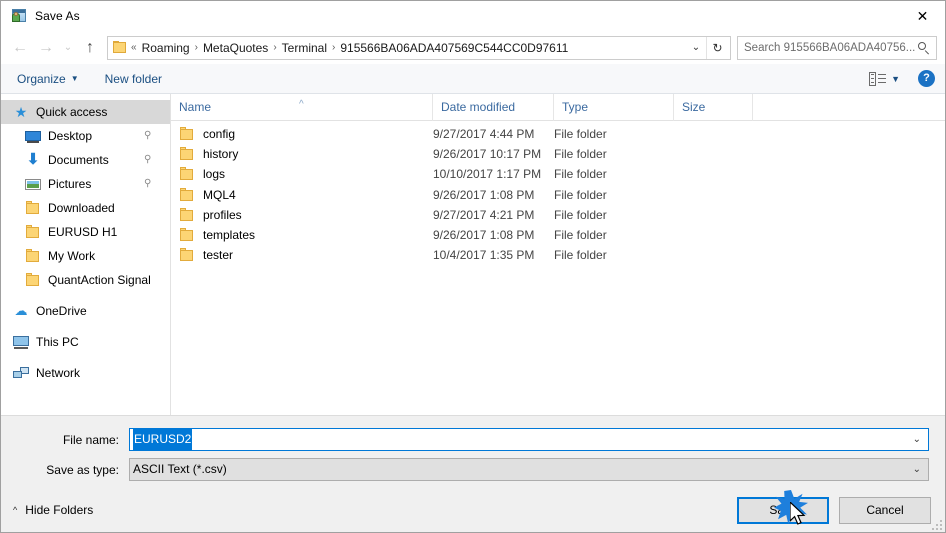  Describe the element at coordinates (59, 510) in the screenshot. I see `hide-folders-label: Hide Folders` at that location.